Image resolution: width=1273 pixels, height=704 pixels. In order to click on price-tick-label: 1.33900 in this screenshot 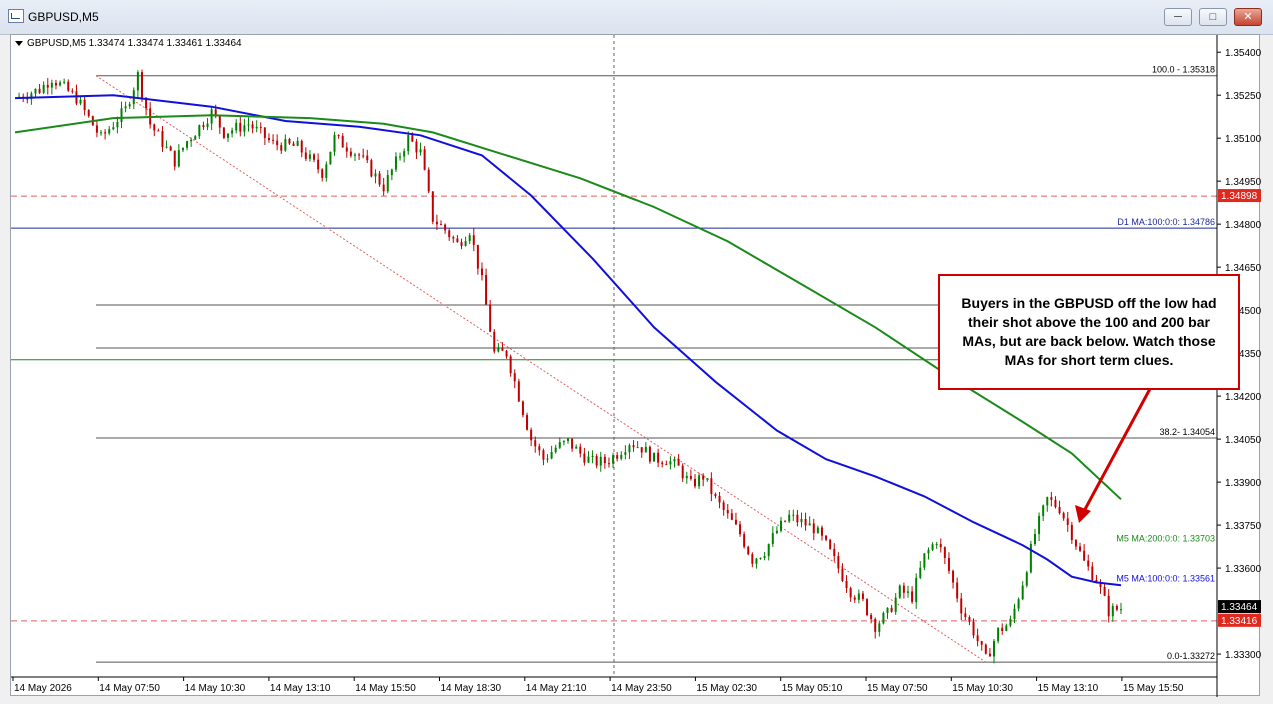, I will do `click(1243, 483)`.